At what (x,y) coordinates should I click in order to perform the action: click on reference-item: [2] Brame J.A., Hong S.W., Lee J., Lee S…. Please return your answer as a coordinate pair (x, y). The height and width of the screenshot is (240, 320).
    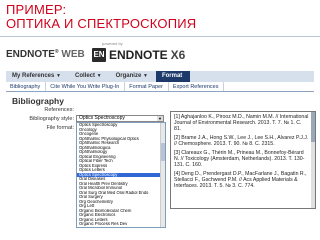
    Looking at the image, I should click on (241, 141).